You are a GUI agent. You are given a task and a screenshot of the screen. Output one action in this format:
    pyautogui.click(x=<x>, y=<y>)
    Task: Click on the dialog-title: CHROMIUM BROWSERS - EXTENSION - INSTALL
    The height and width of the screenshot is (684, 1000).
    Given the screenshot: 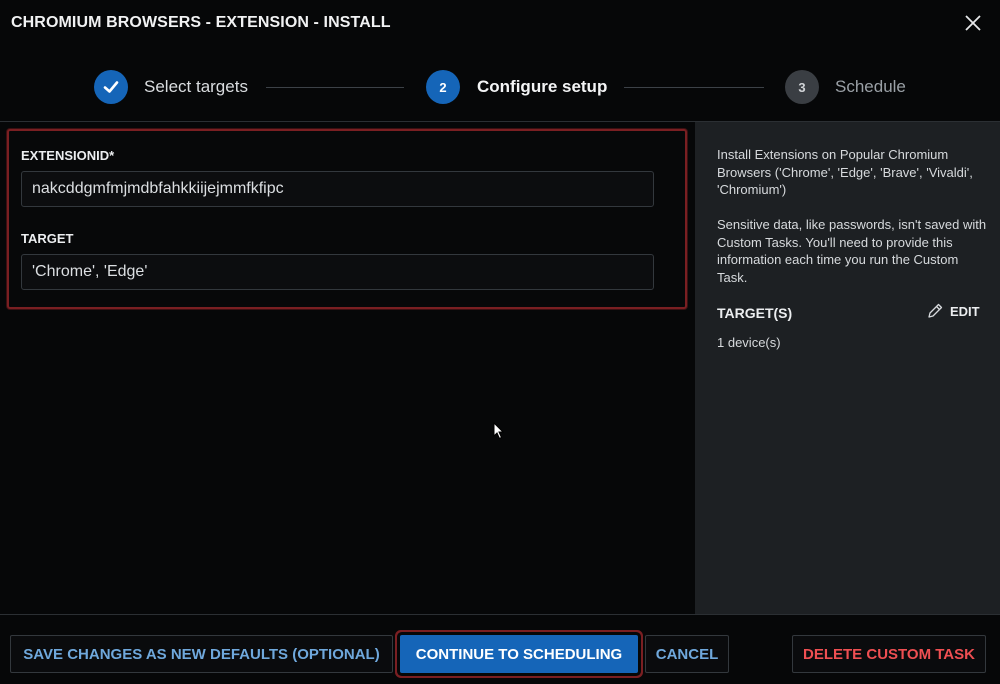 What is the action you would take?
    pyautogui.click(x=201, y=22)
    